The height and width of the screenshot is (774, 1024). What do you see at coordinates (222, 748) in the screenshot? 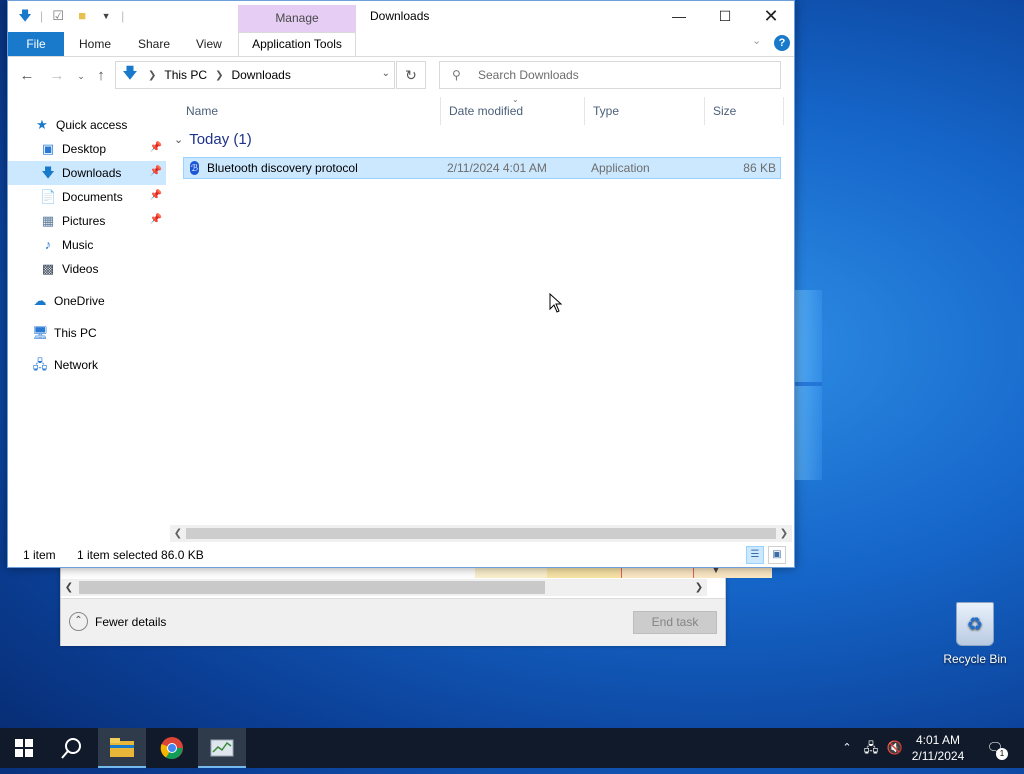
I see `task-manager-taskbar-button` at bounding box center [222, 748].